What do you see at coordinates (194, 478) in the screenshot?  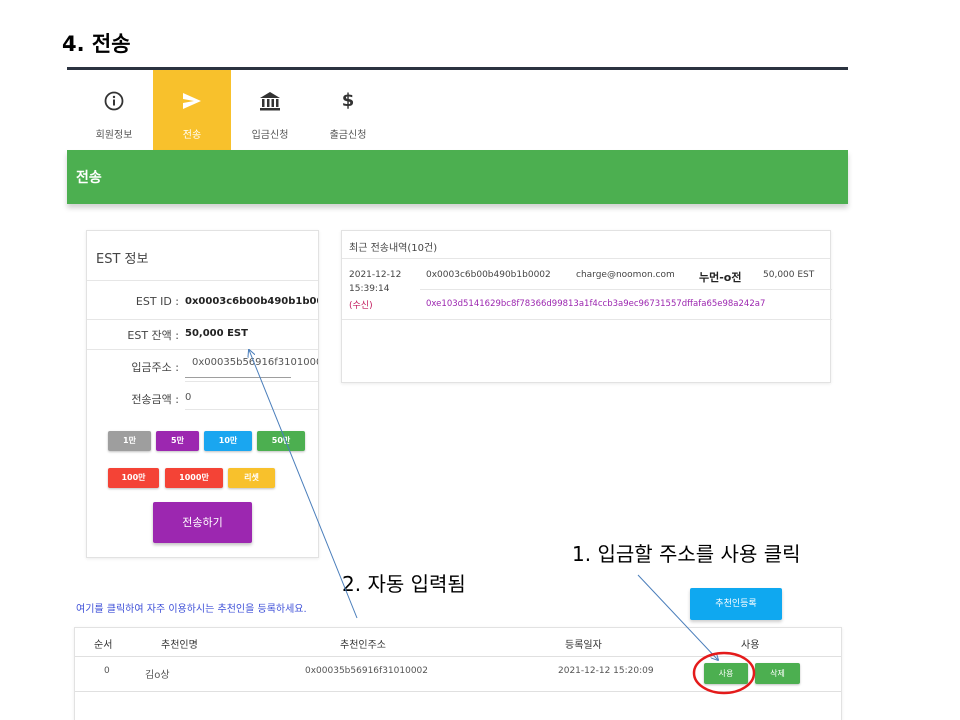 I see `amount-1000man-button: 1000만` at bounding box center [194, 478].